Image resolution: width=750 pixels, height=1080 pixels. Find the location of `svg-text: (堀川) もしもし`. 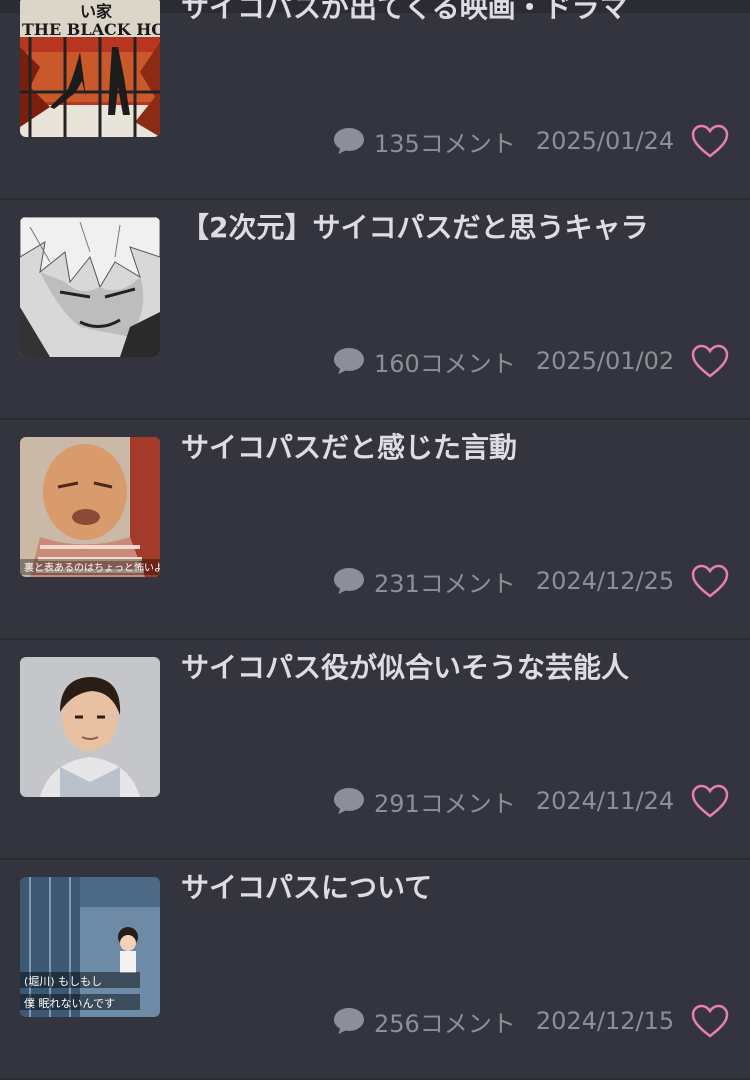

svg-text: (堀川) もしもし is located at coordinates (63, 981).